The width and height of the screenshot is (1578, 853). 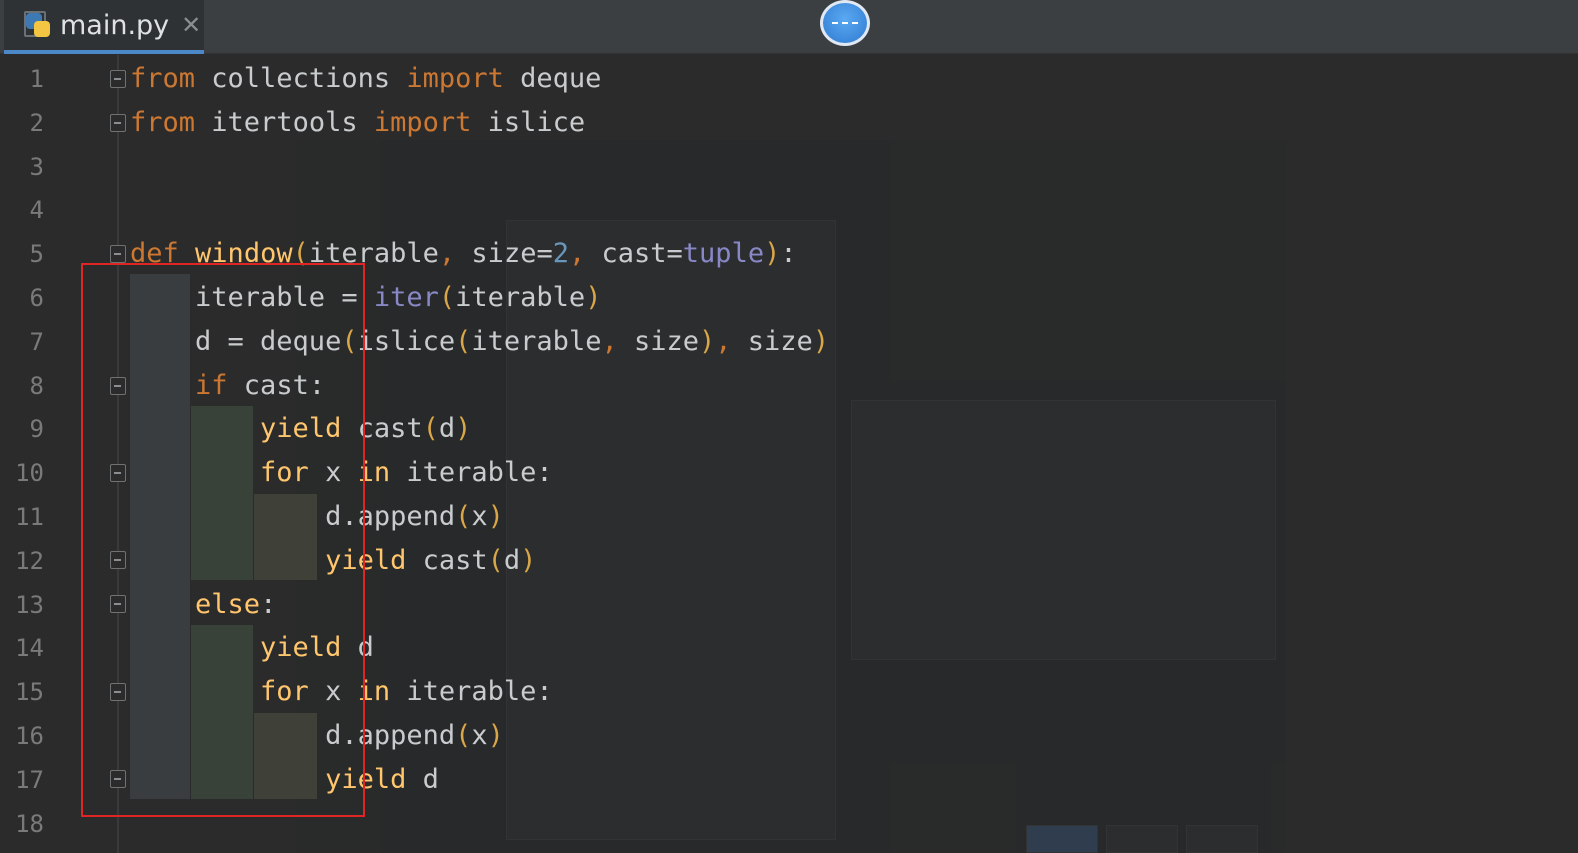 I want to click on tab-main-py: main.py ✕, so click(x=104, y=27).